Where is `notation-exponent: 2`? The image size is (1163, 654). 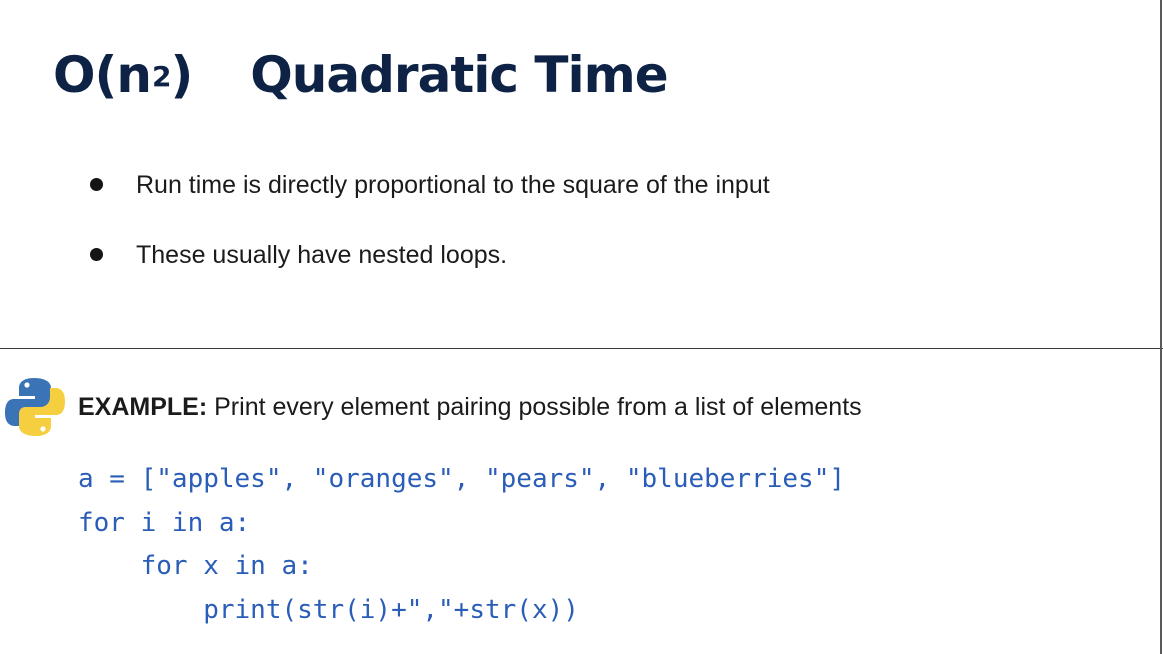
notation-exponent: 2 is located at coordinates (161, 76).